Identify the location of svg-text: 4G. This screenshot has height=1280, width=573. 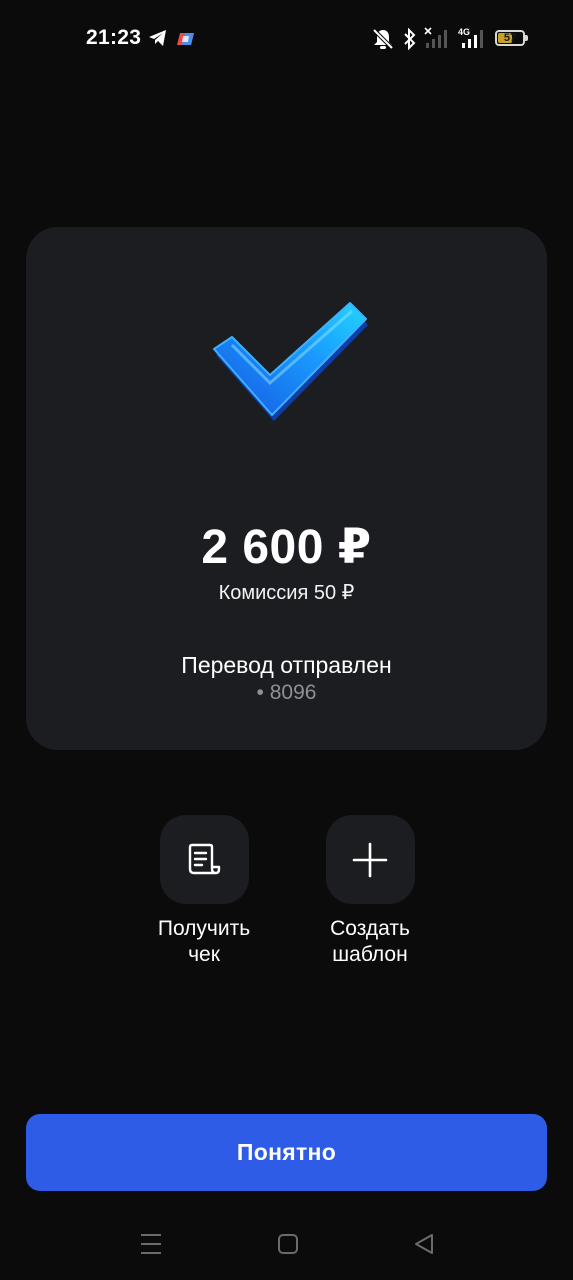
(464, 32).